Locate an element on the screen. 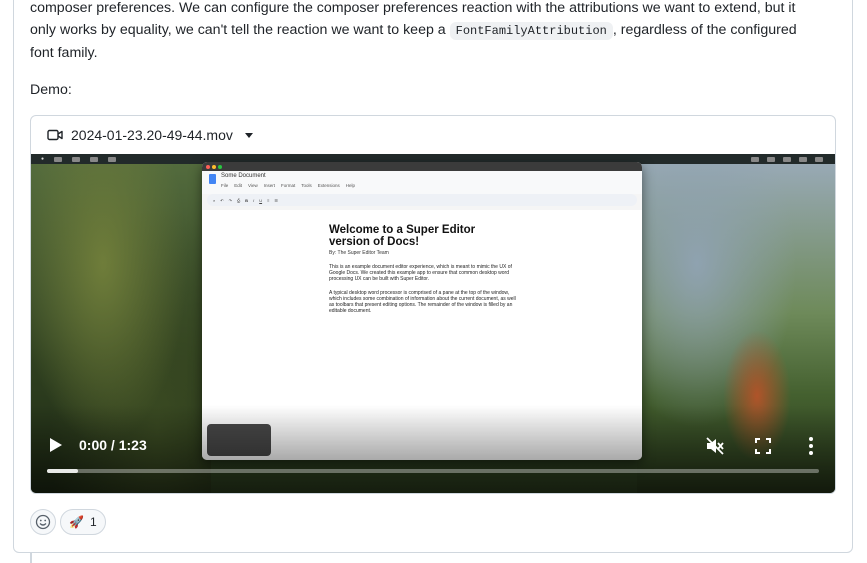  play-icon is located at coordinates (56, 445).